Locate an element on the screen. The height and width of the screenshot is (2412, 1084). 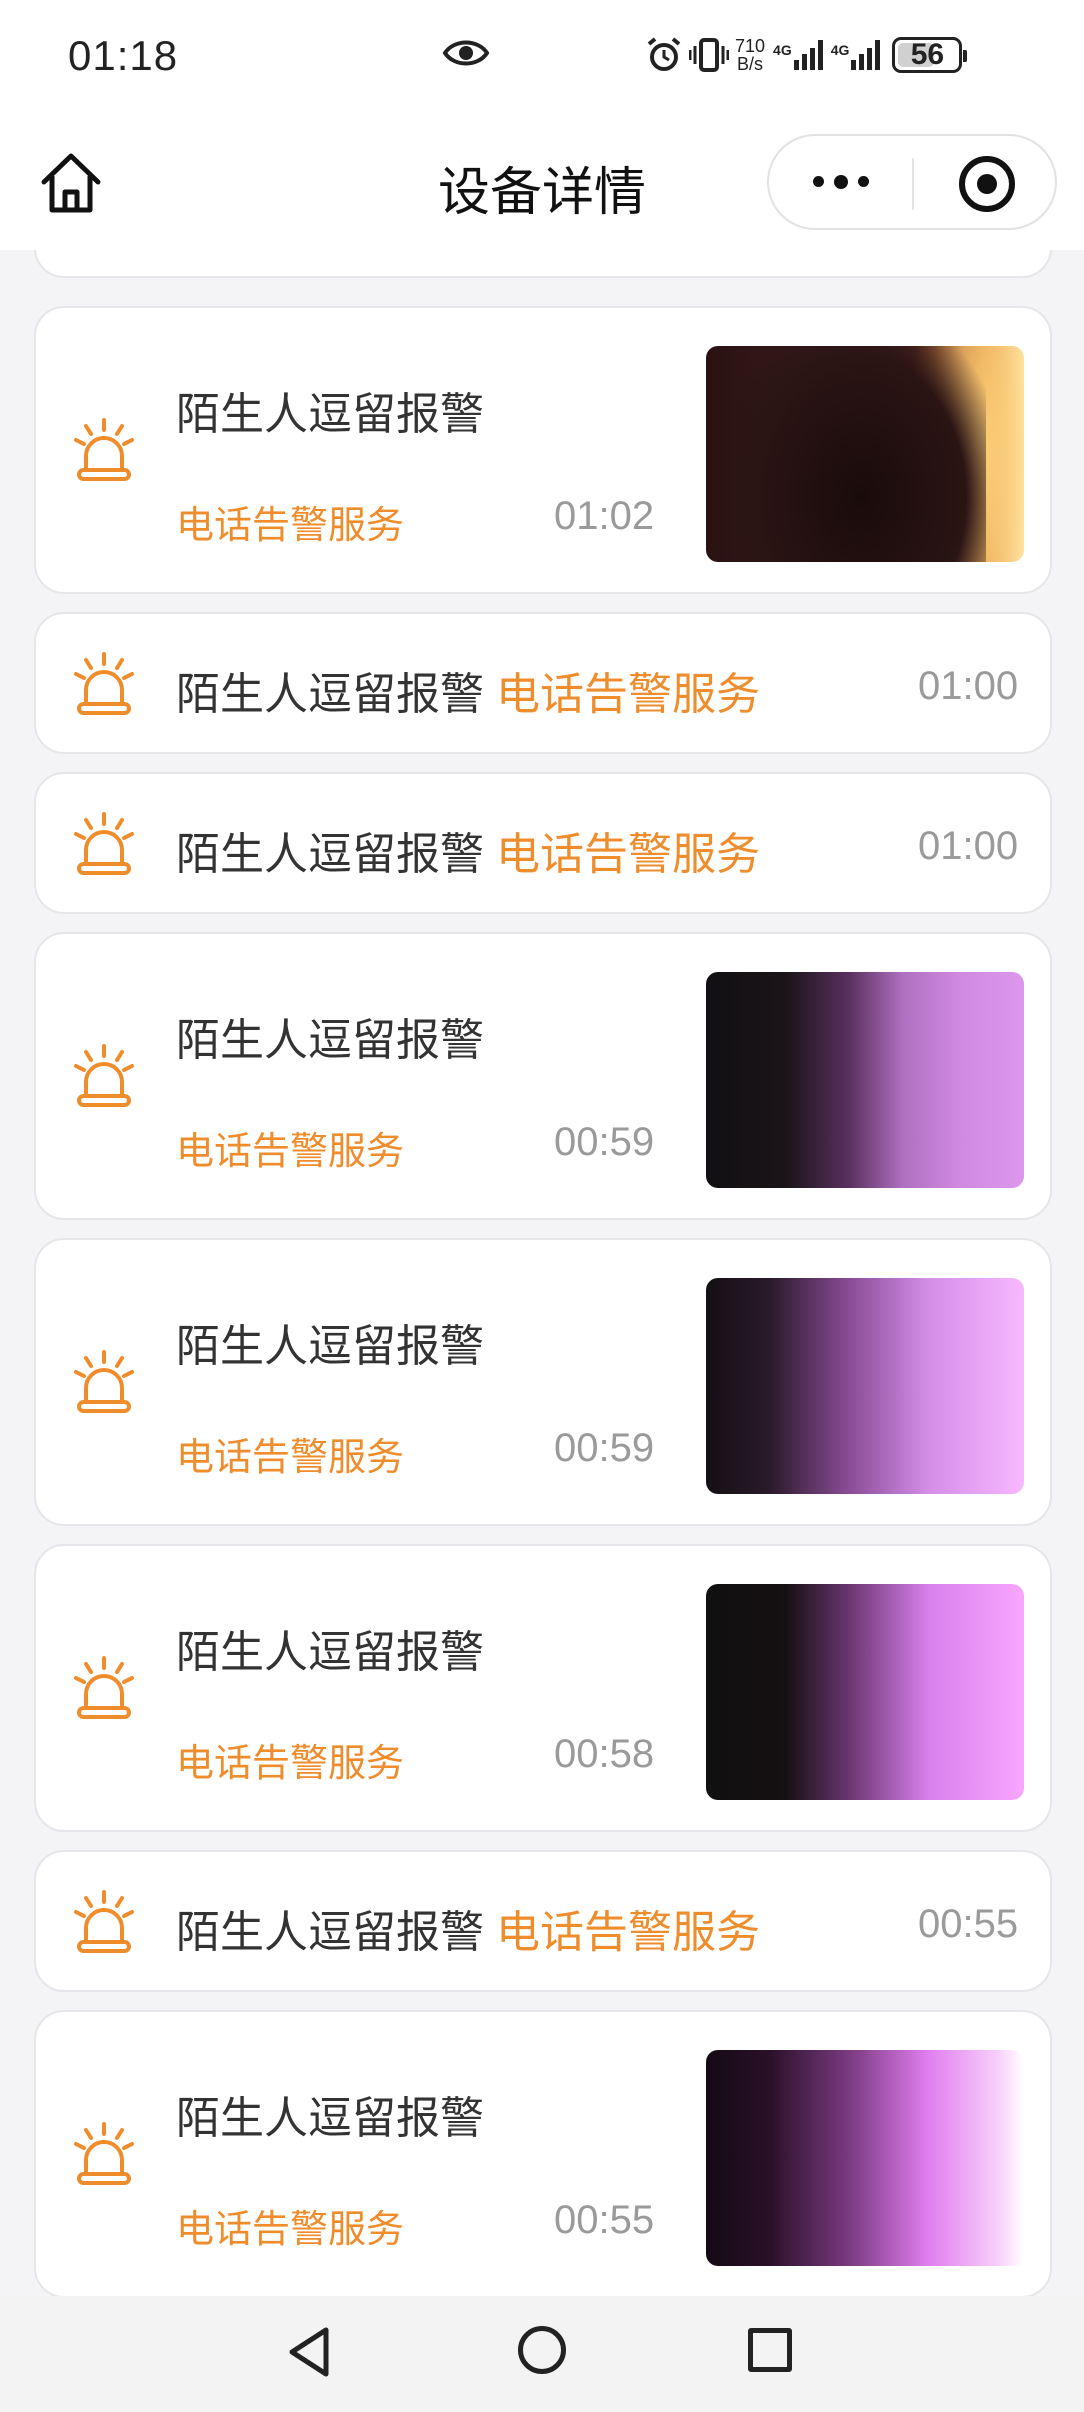
mini-program-capsule is located at coordinates (912, 182).